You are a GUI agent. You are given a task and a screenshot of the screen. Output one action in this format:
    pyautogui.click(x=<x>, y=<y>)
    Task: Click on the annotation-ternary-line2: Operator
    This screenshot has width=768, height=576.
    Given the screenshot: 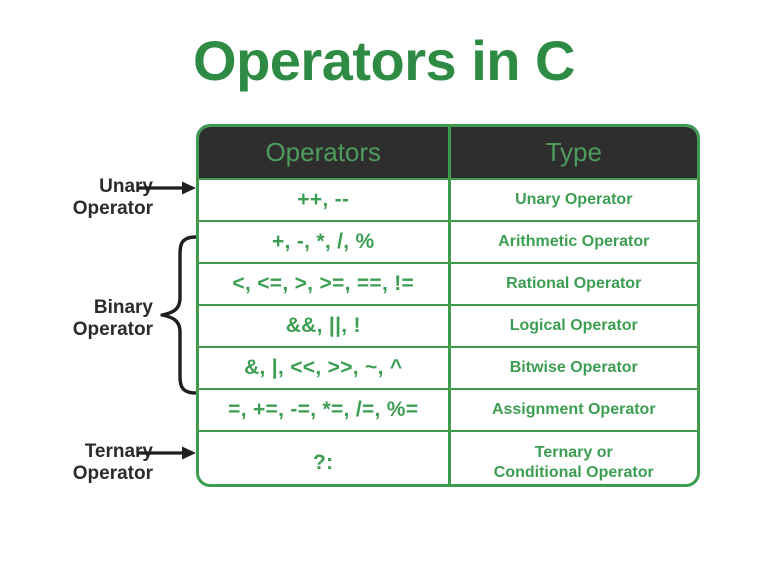 What is the action you would take?
    pyautogui.click(x=112, y=474)
    